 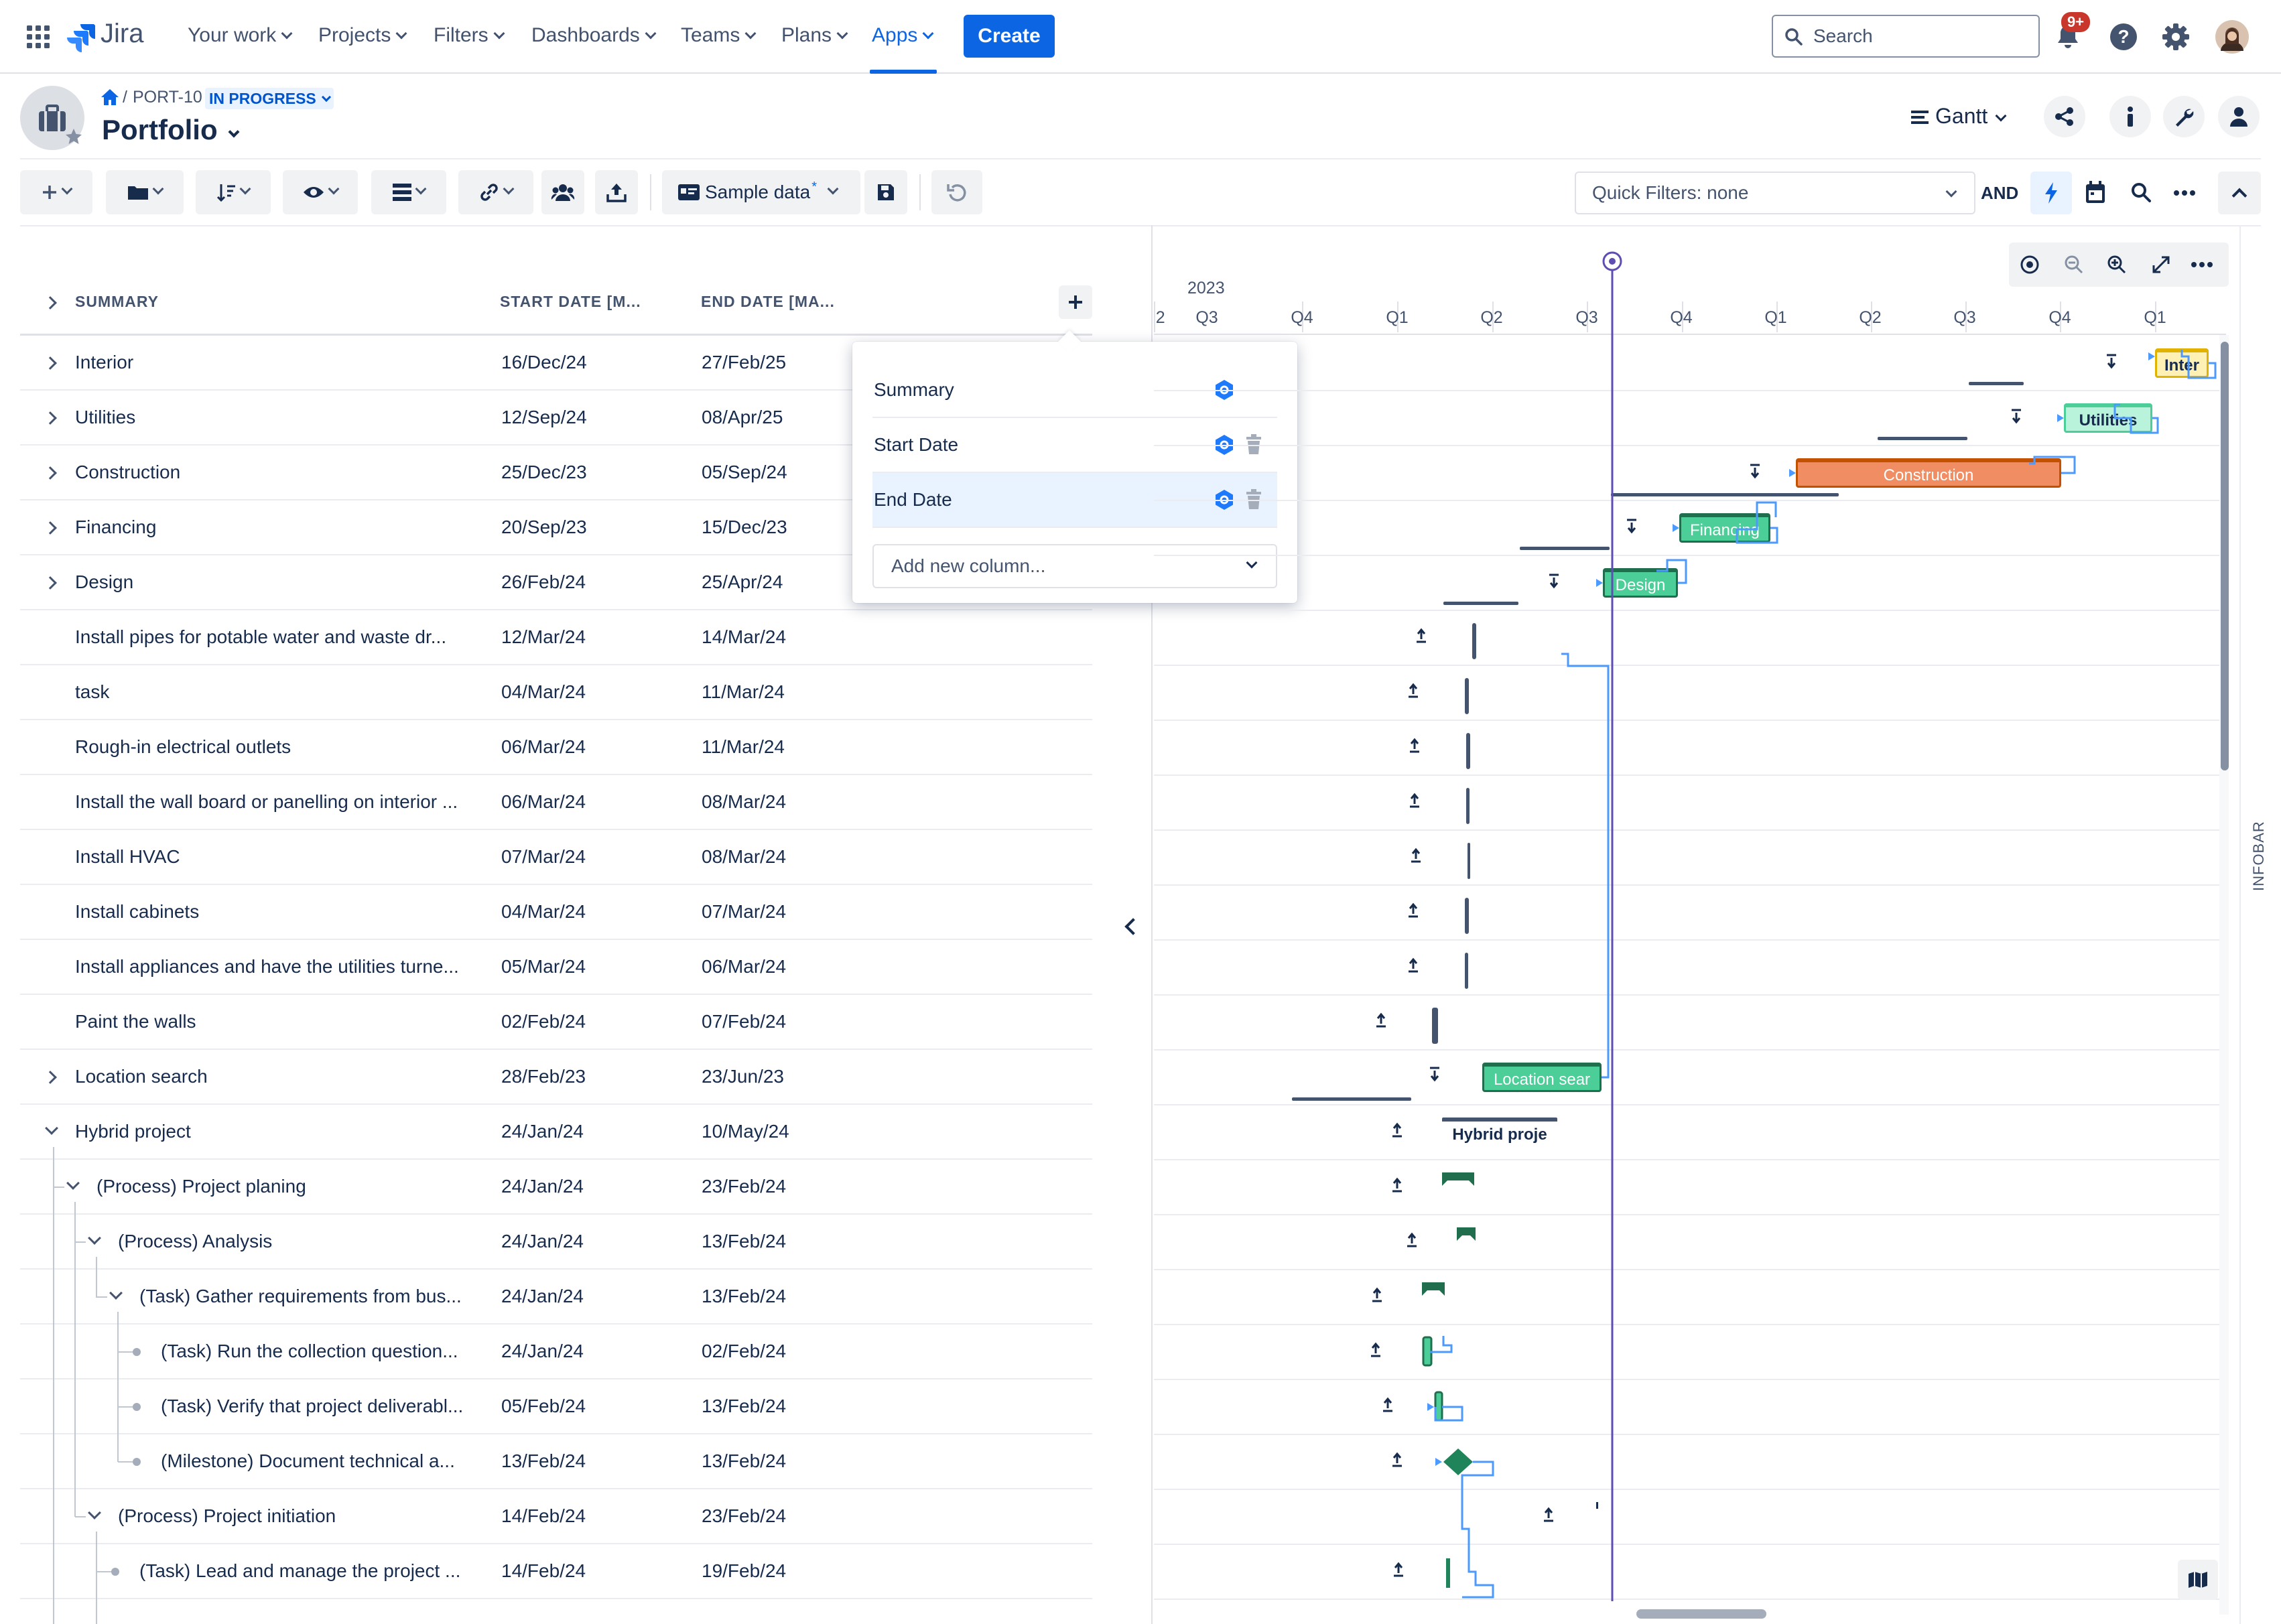 What do you see at coordinates (543, 1461) in the screenshot?
I see `row-start-date: 13/Feb/24` at bounding box center [543, 1461].